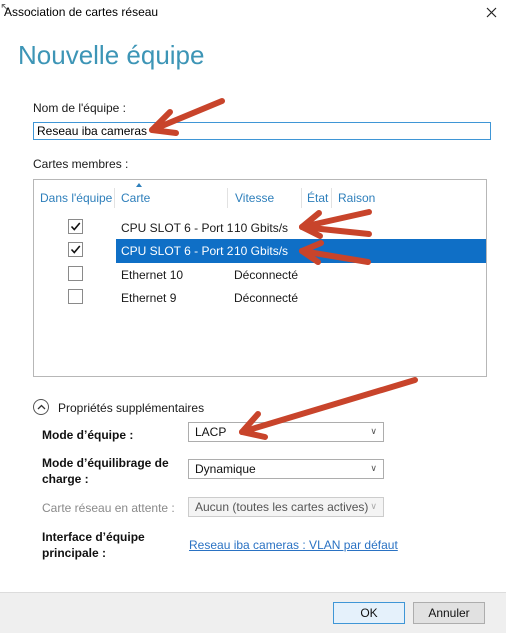  I want to click on load-balancing-label: Mode d’équilibrage de charge :, so click(105, 471).